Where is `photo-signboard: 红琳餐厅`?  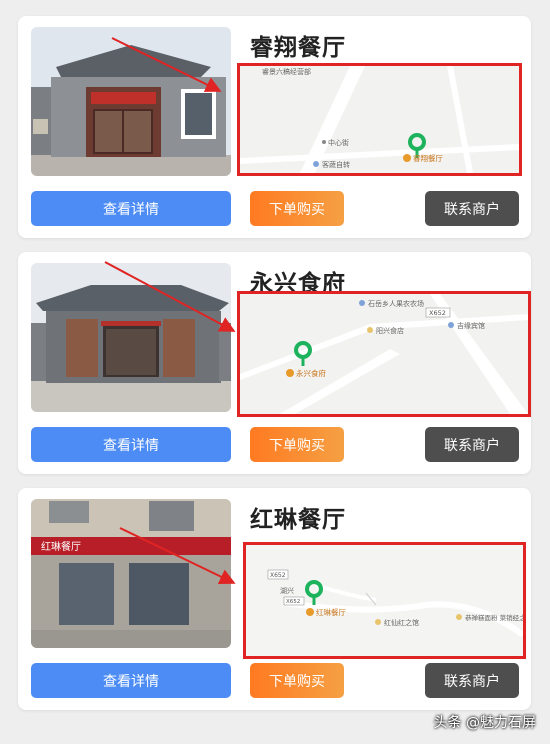 photo-signboard: 红琳餐厅 is located at coordinates (61, 546).